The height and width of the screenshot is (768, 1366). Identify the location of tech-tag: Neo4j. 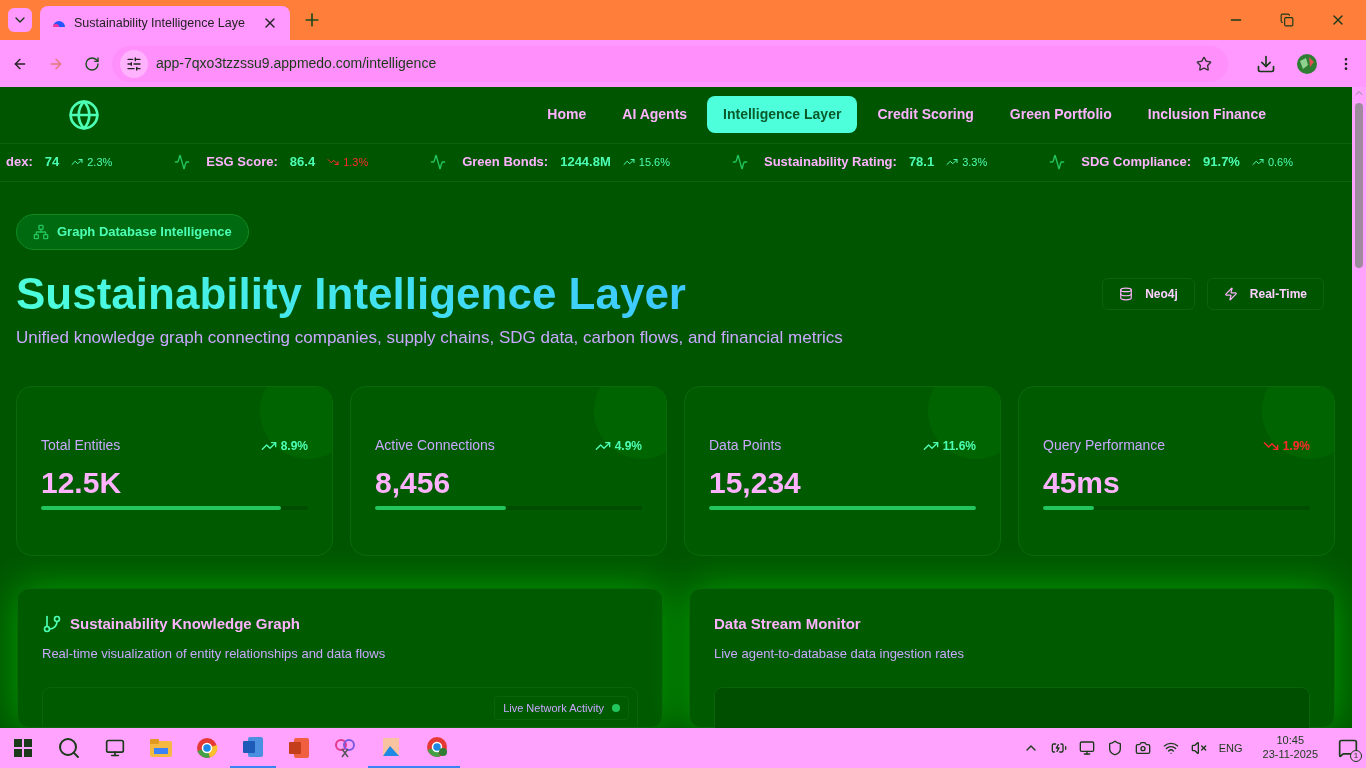
(1148, 293).